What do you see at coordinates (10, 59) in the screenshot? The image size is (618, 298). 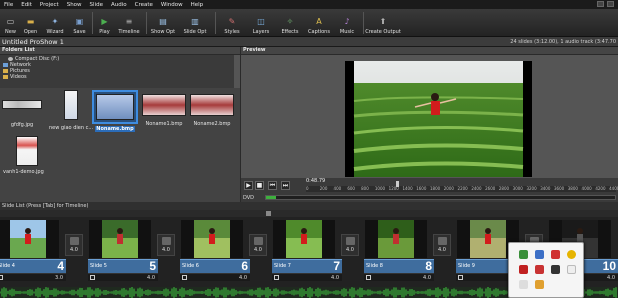 I see `disc-icon` at bounding box center [10, 59].